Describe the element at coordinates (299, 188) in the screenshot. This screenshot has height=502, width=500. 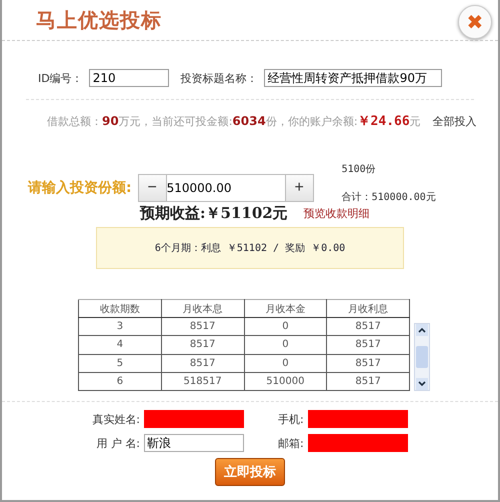
I see `plus-button: +` at that location.